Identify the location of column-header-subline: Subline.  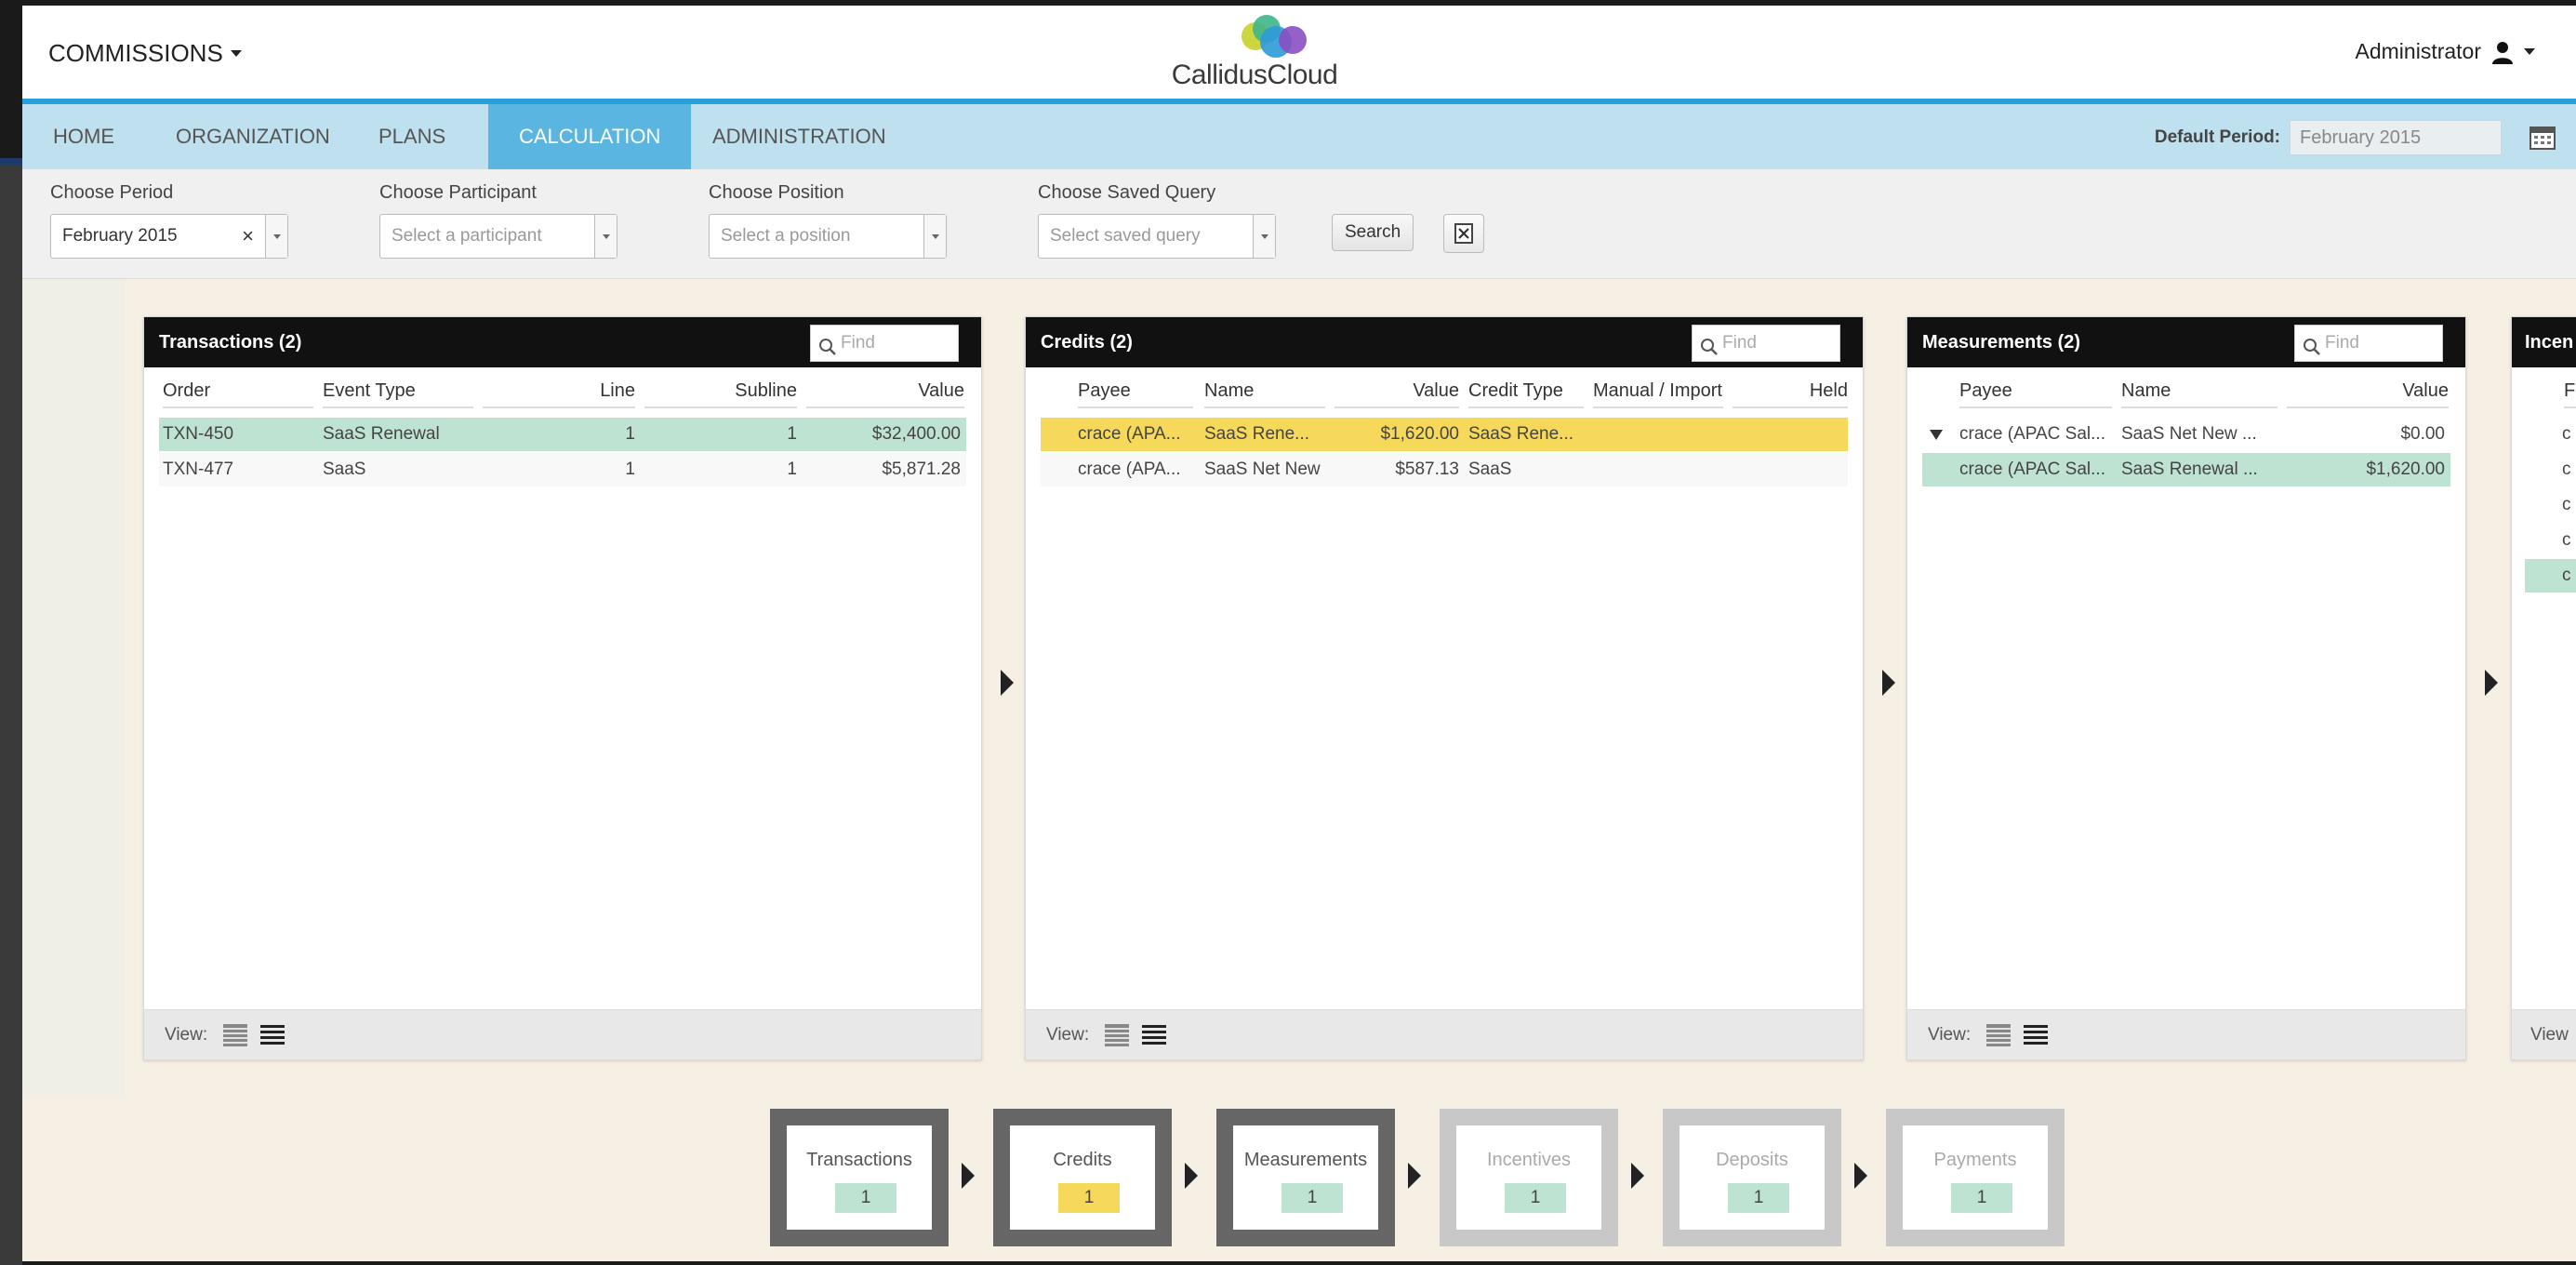
(720, 394).